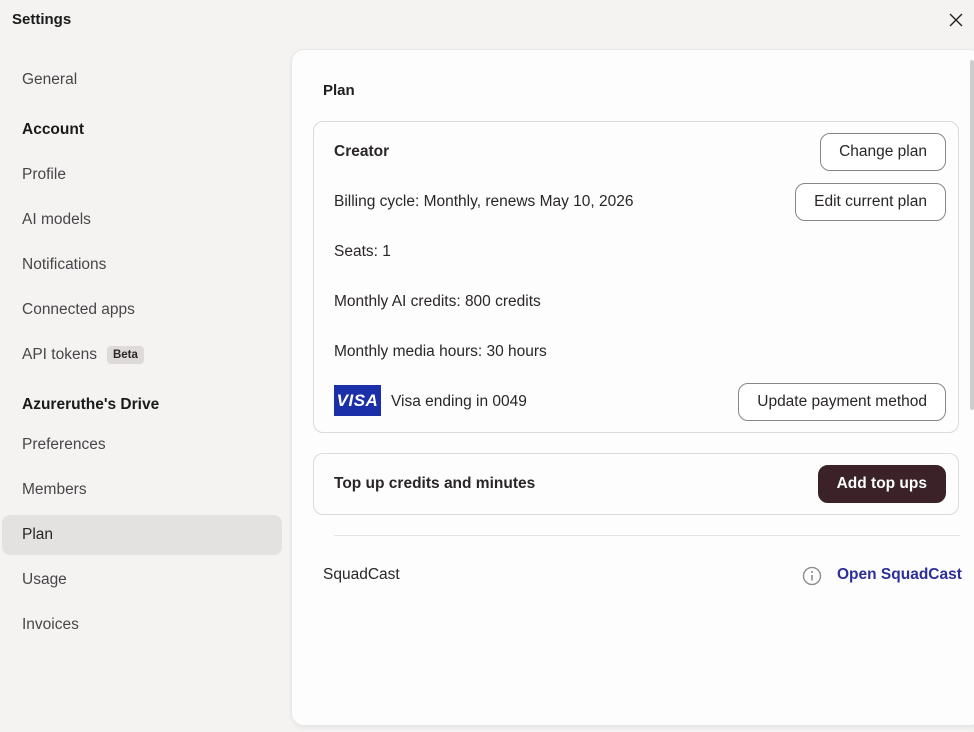 The width and height of the screenshot is (974, 732). What do you see at coordinates (647, 535) in the screenshot?
I see `divider` at bounding box center [647, 535].